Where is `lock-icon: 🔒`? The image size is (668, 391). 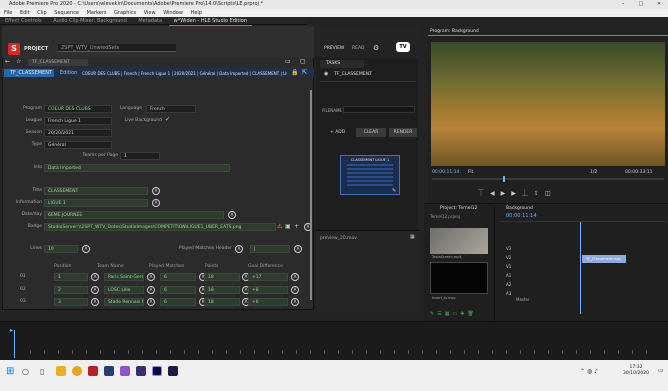 lock-icon: 🔒 is located at coordinates (294, 72).